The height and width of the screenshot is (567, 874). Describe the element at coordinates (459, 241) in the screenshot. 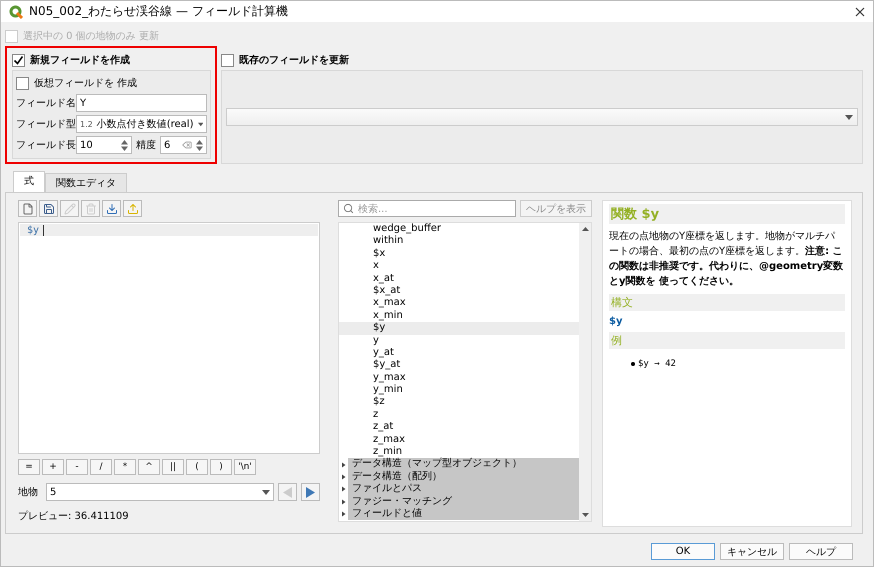

I see `list-item: within` at that location.